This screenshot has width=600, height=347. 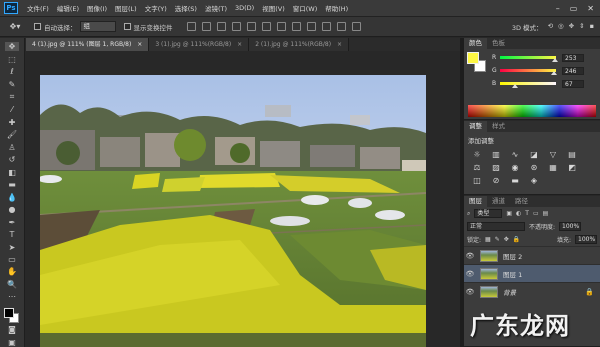 I want to click on opacity-input: 100%, so click(x=570, y=226).